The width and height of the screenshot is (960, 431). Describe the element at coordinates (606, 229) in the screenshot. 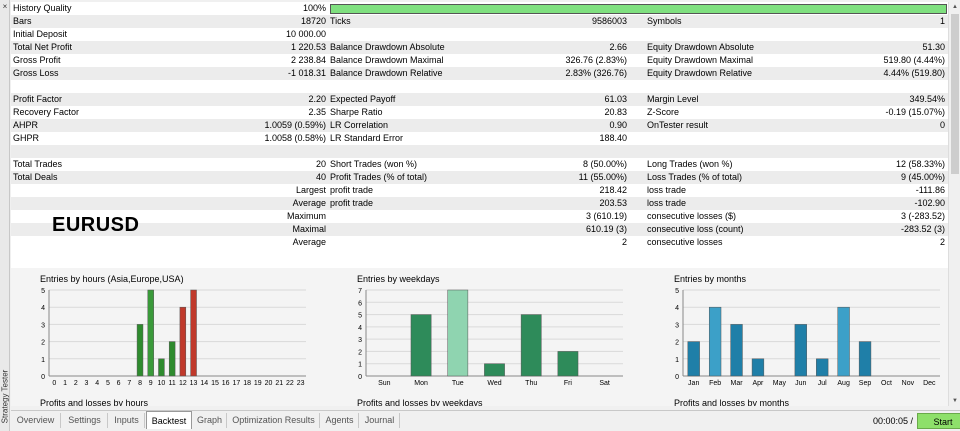

I see `stat-value: 610.19 (3)` at that location.